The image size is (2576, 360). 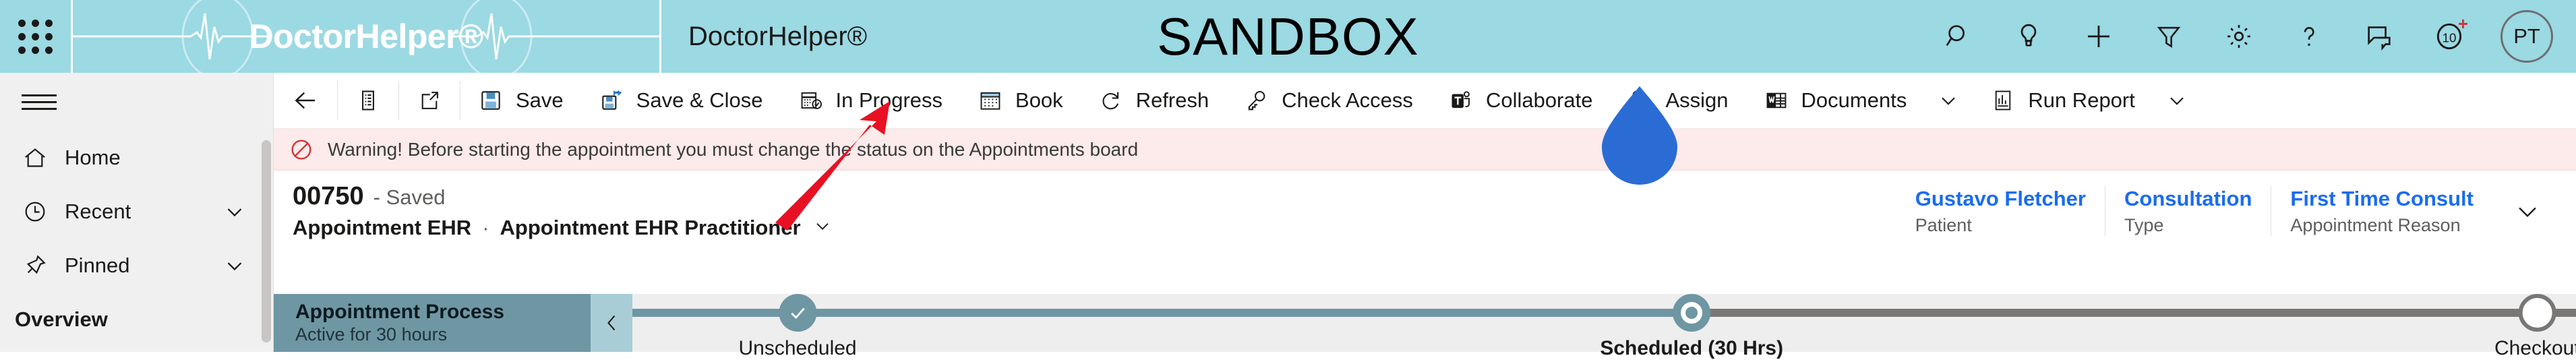 I want to click on stage-active-indicator, so click(x=1692, y=313).